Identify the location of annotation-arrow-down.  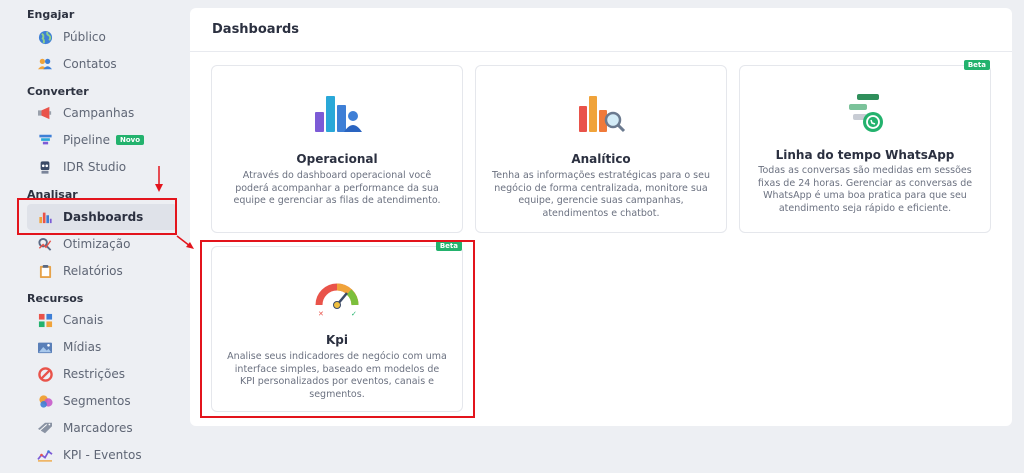
(159, 179).